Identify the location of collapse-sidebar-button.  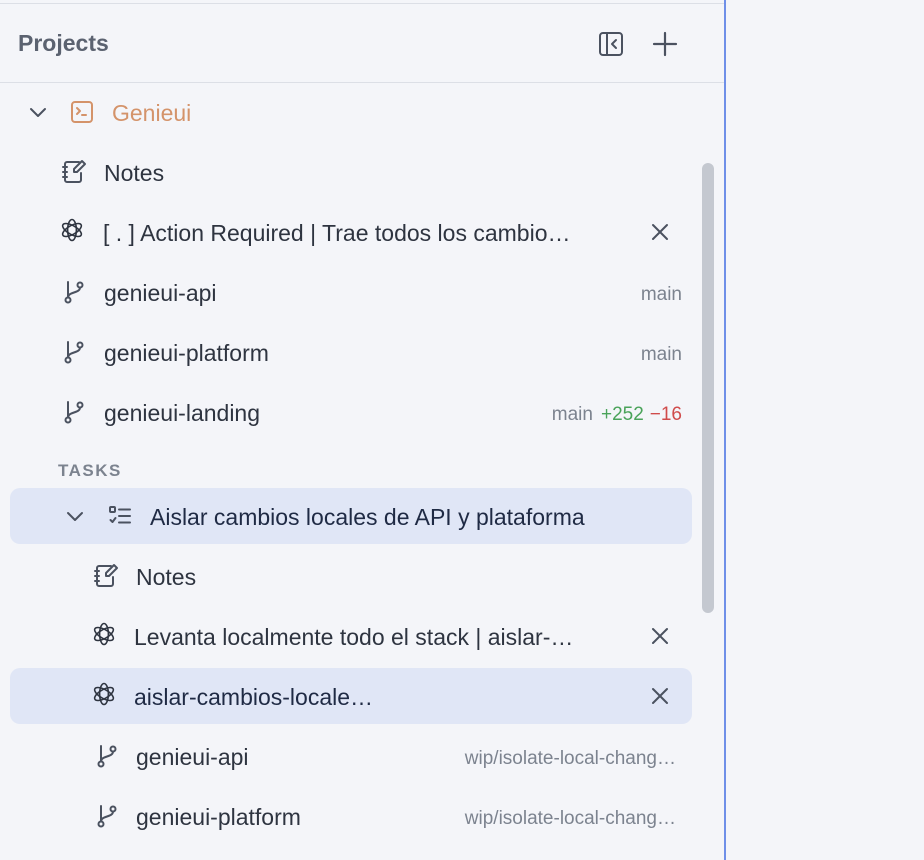
(611, 44).